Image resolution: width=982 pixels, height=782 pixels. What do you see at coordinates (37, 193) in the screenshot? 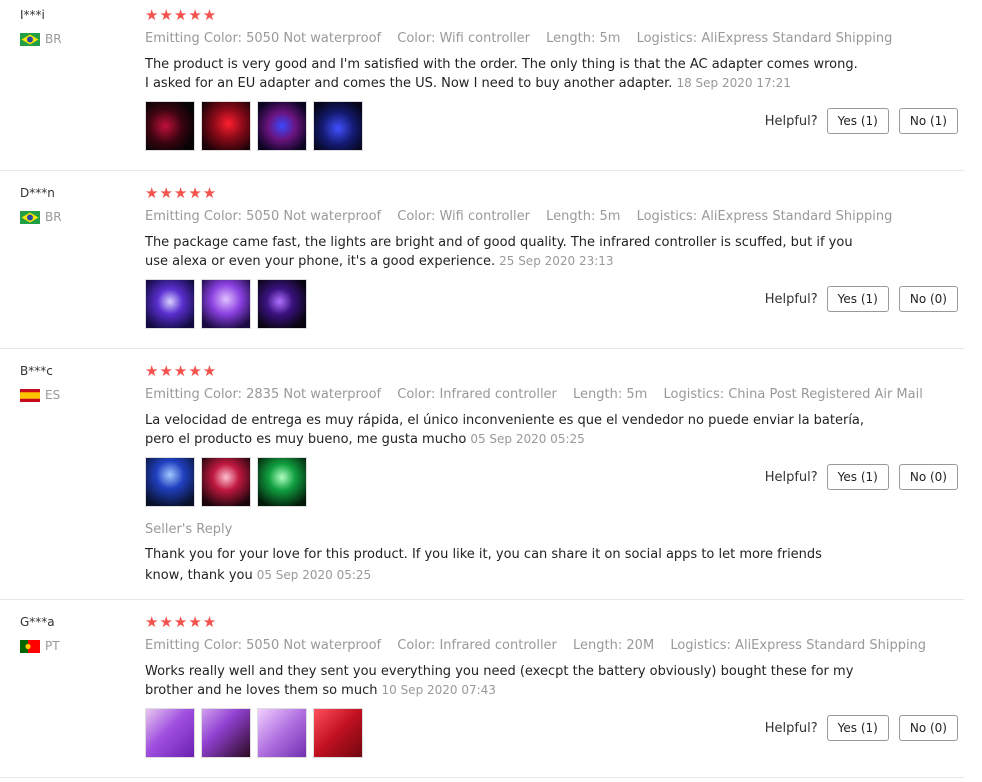
I see `reviewer-name: D***n` at bounding box center [37, 193].